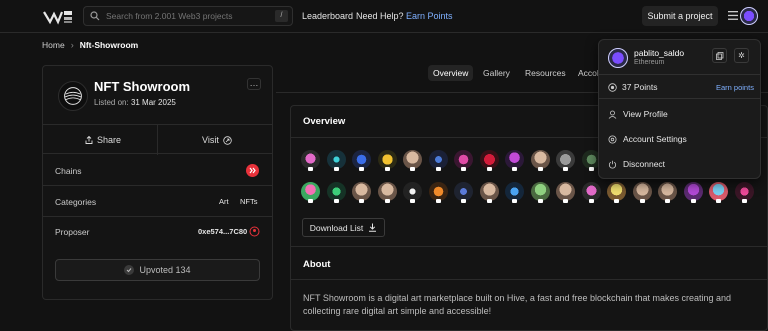 Image resolution: width=768 pixels, height=331 pixels. Describe the element at coordinates (588, 73) in the screenshot. I see `tab-accolades: Accol` at that location.